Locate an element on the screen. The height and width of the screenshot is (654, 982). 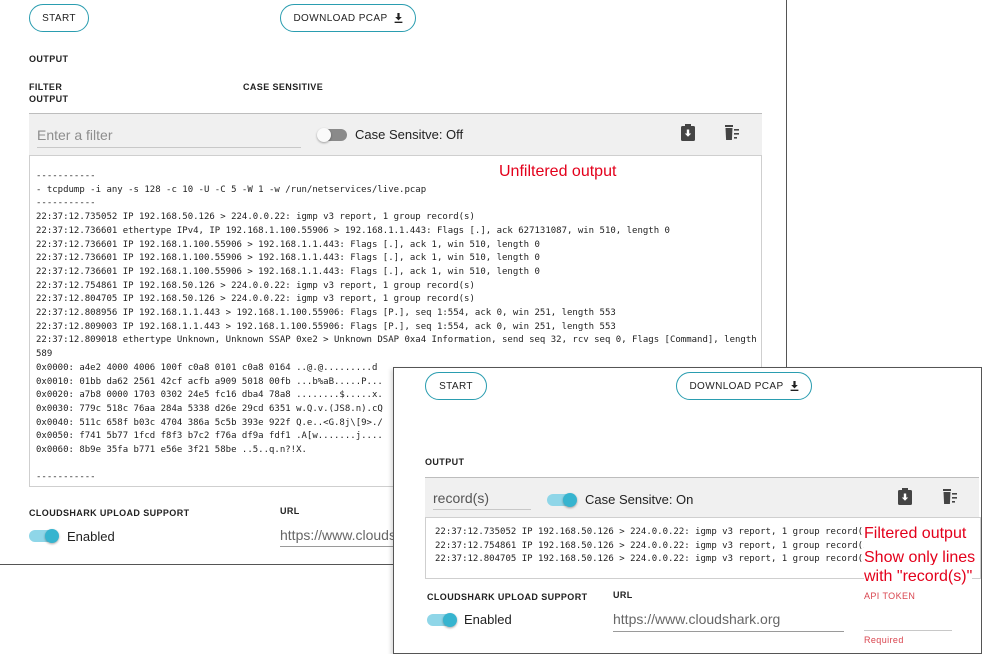
output-sub-label: OUTPUT is located at coordinates (49, 99).